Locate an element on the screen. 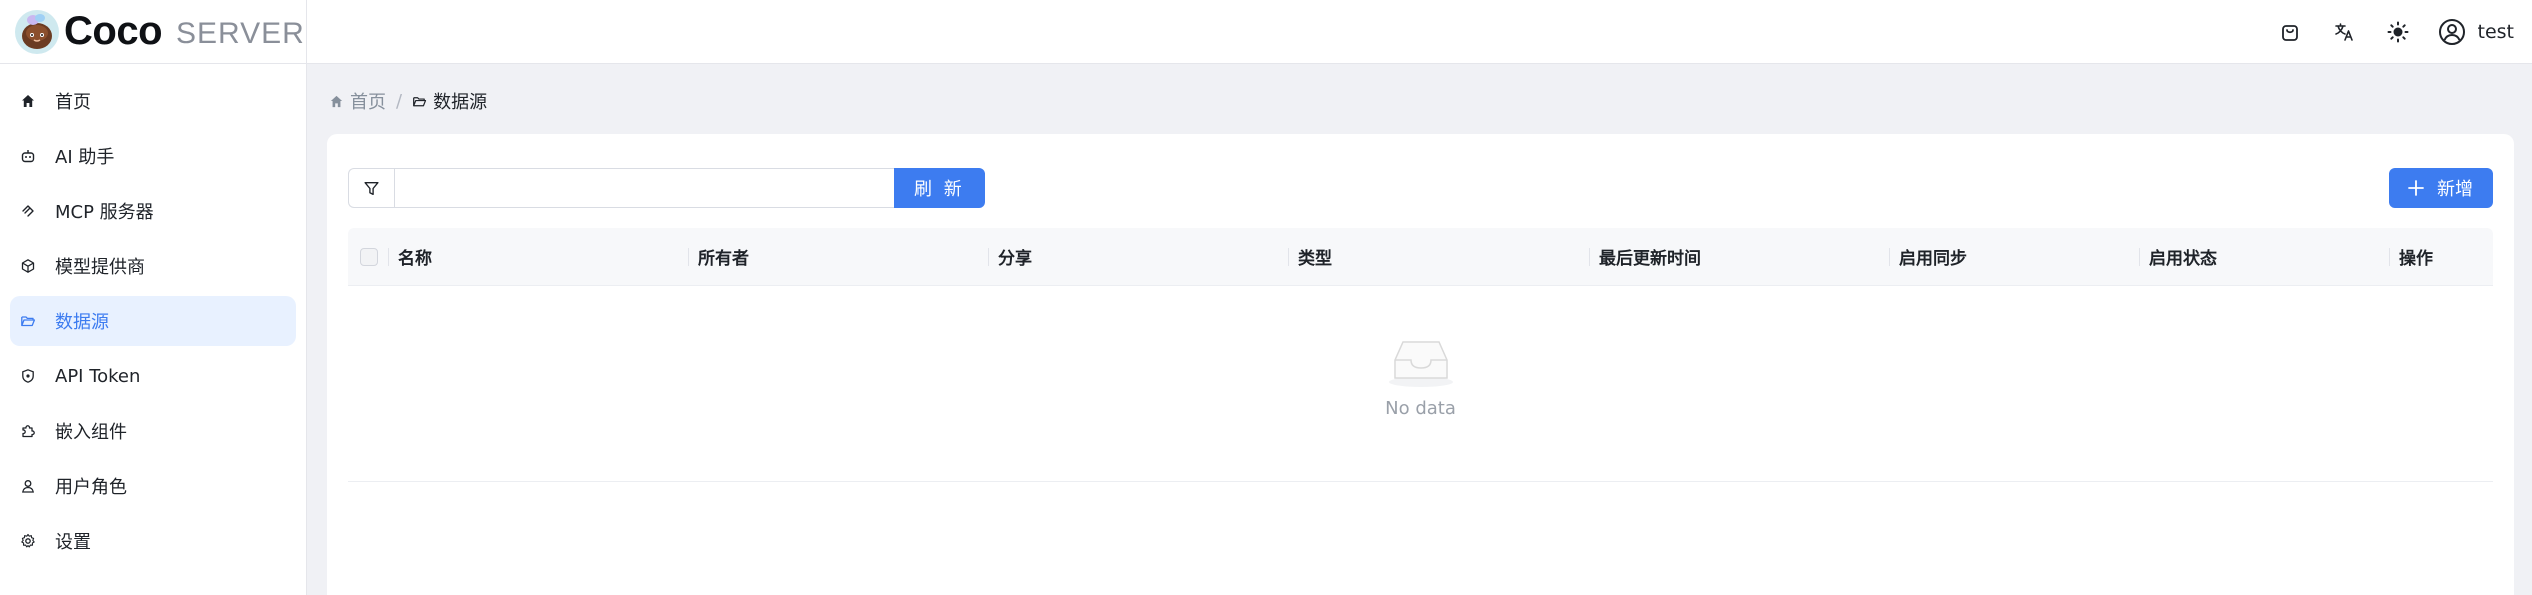 The height and width of the screenshot is (595, 2532). header-select-all is located at coordinates (368, 257).